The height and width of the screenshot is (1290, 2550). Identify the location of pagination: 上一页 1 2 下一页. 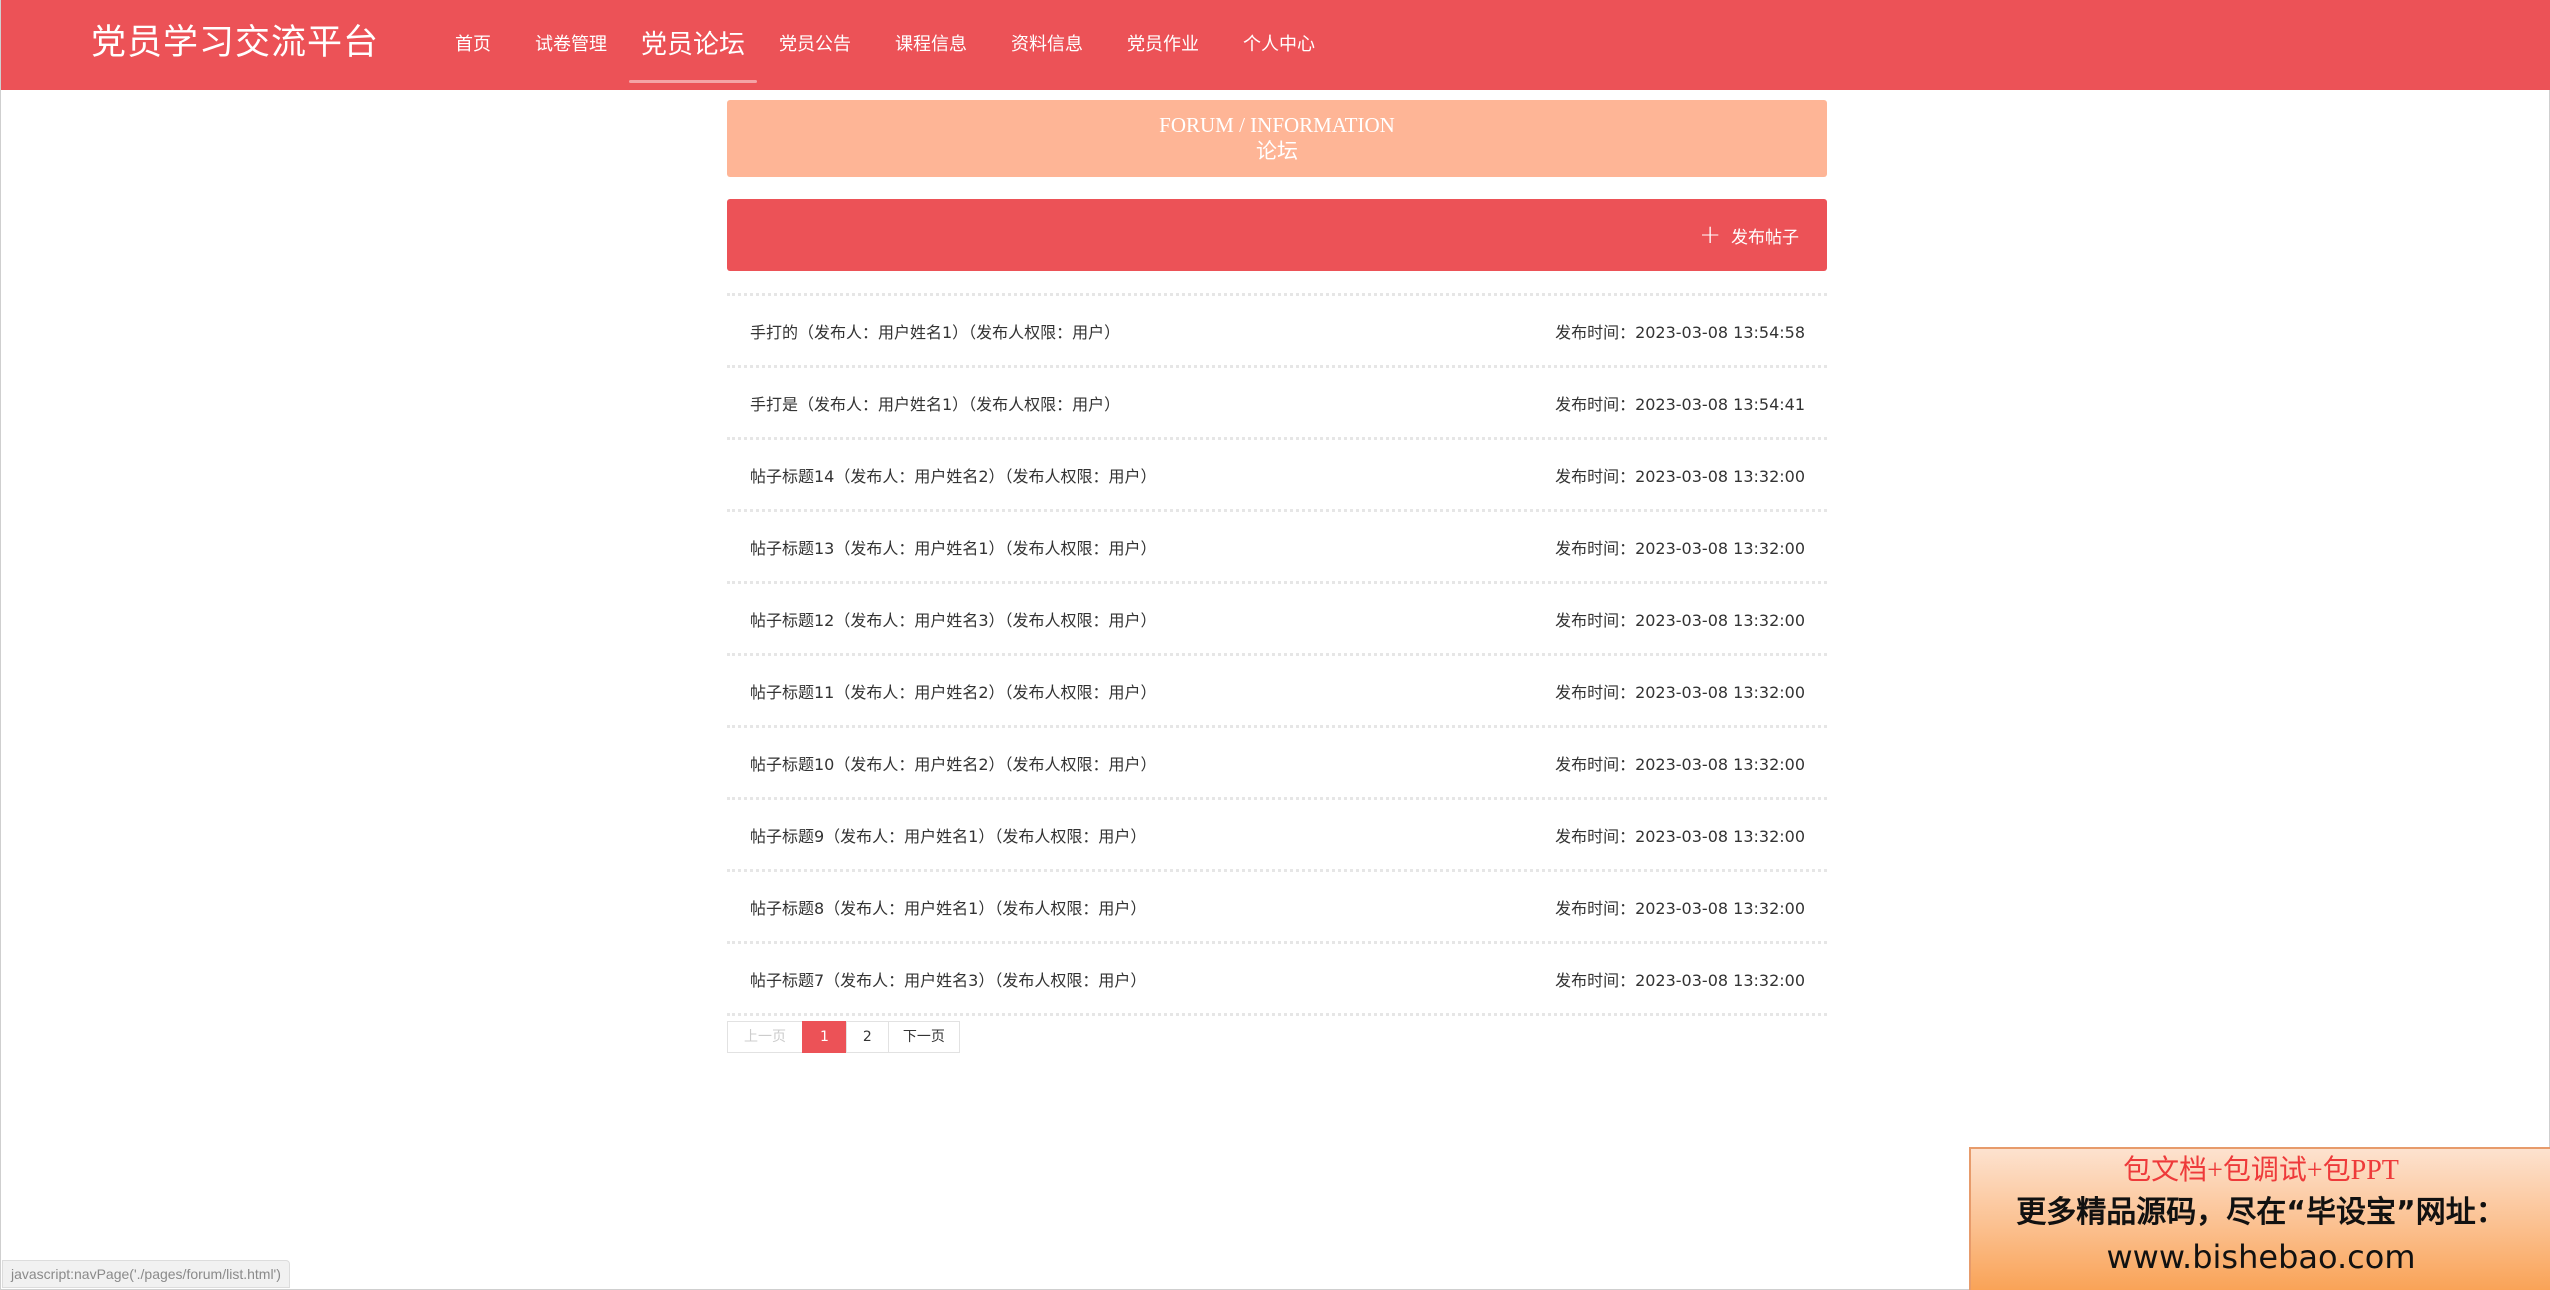
(843, 1037).